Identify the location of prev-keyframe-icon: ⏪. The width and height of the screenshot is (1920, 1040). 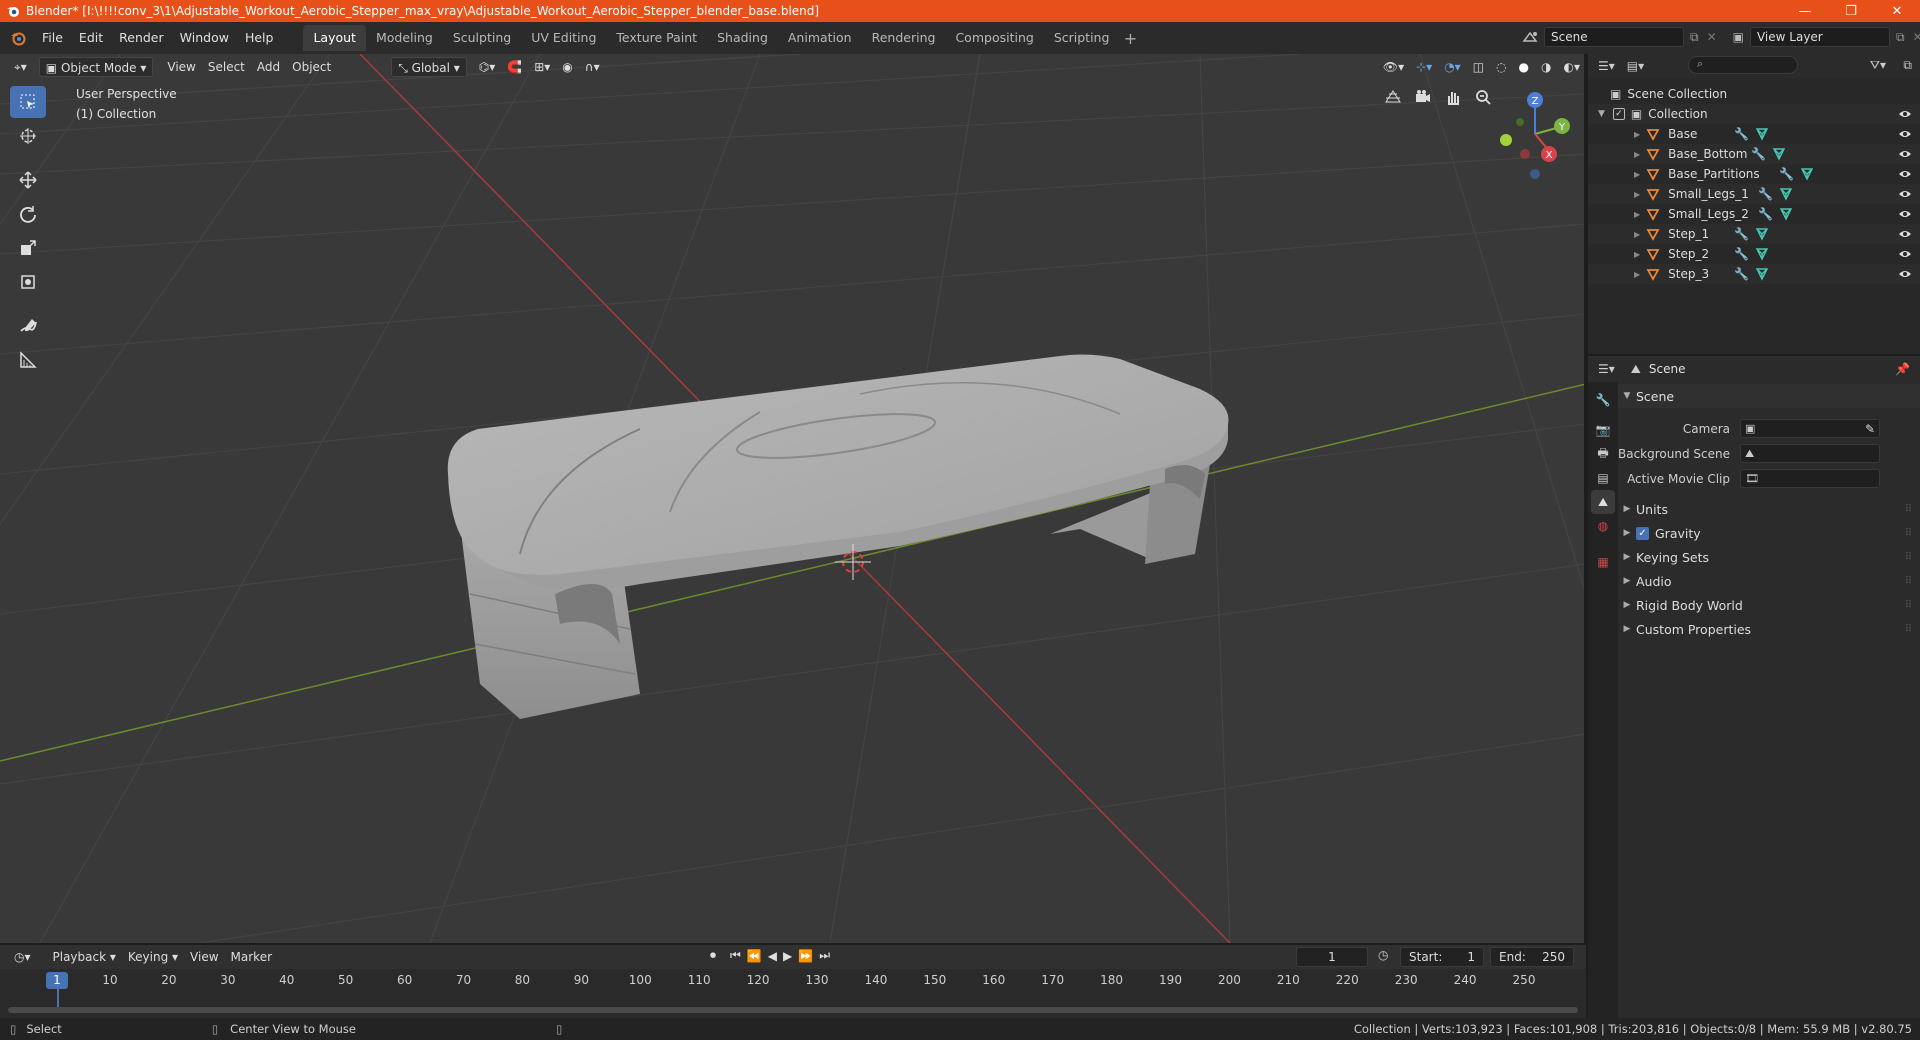
(754, 956).